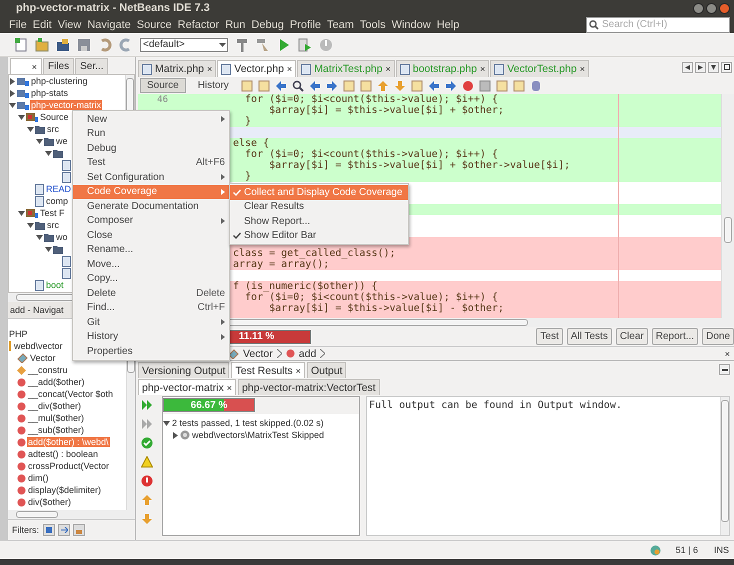 This screenshot has width=734, height=565. I want to click on test-run-tab: php-vector-matrix:VectorTest, so click(309, 387).